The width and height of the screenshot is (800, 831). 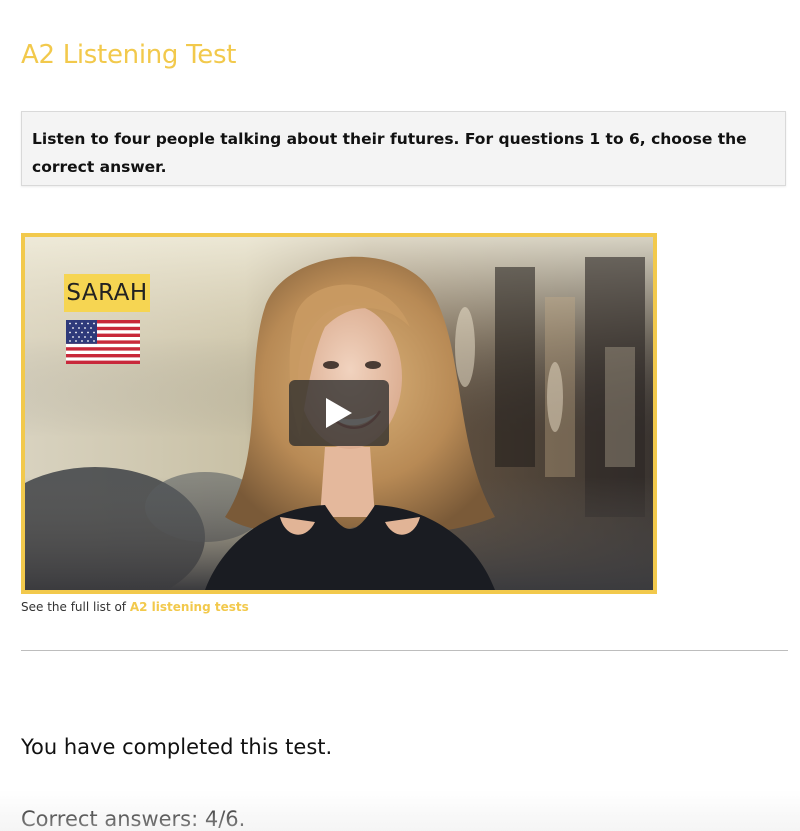 What do you see at coordinates (404, 650) in the screenshot?
I see `section-divider` at bounding box center [404, 650].